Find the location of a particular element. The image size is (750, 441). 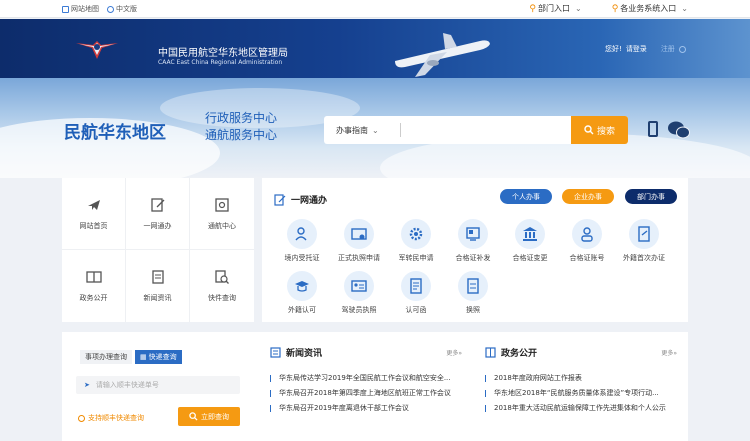

book-icon is located at coordinates (93, 277).